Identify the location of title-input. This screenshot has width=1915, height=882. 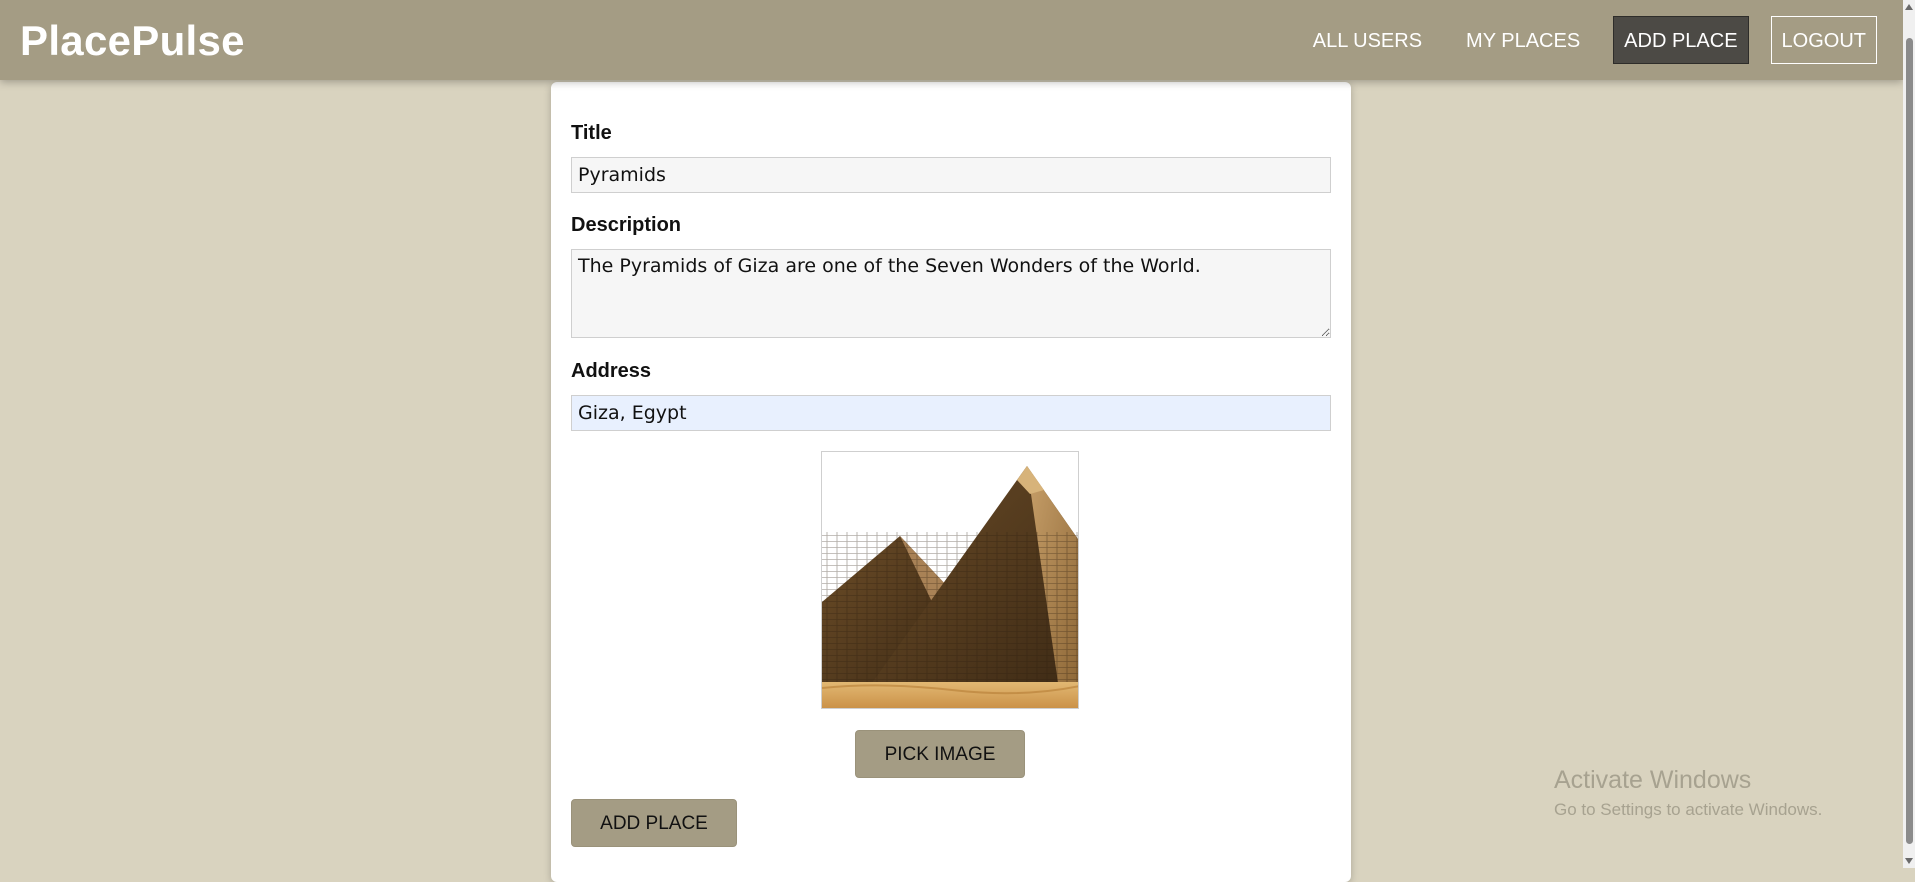
(951, 175).